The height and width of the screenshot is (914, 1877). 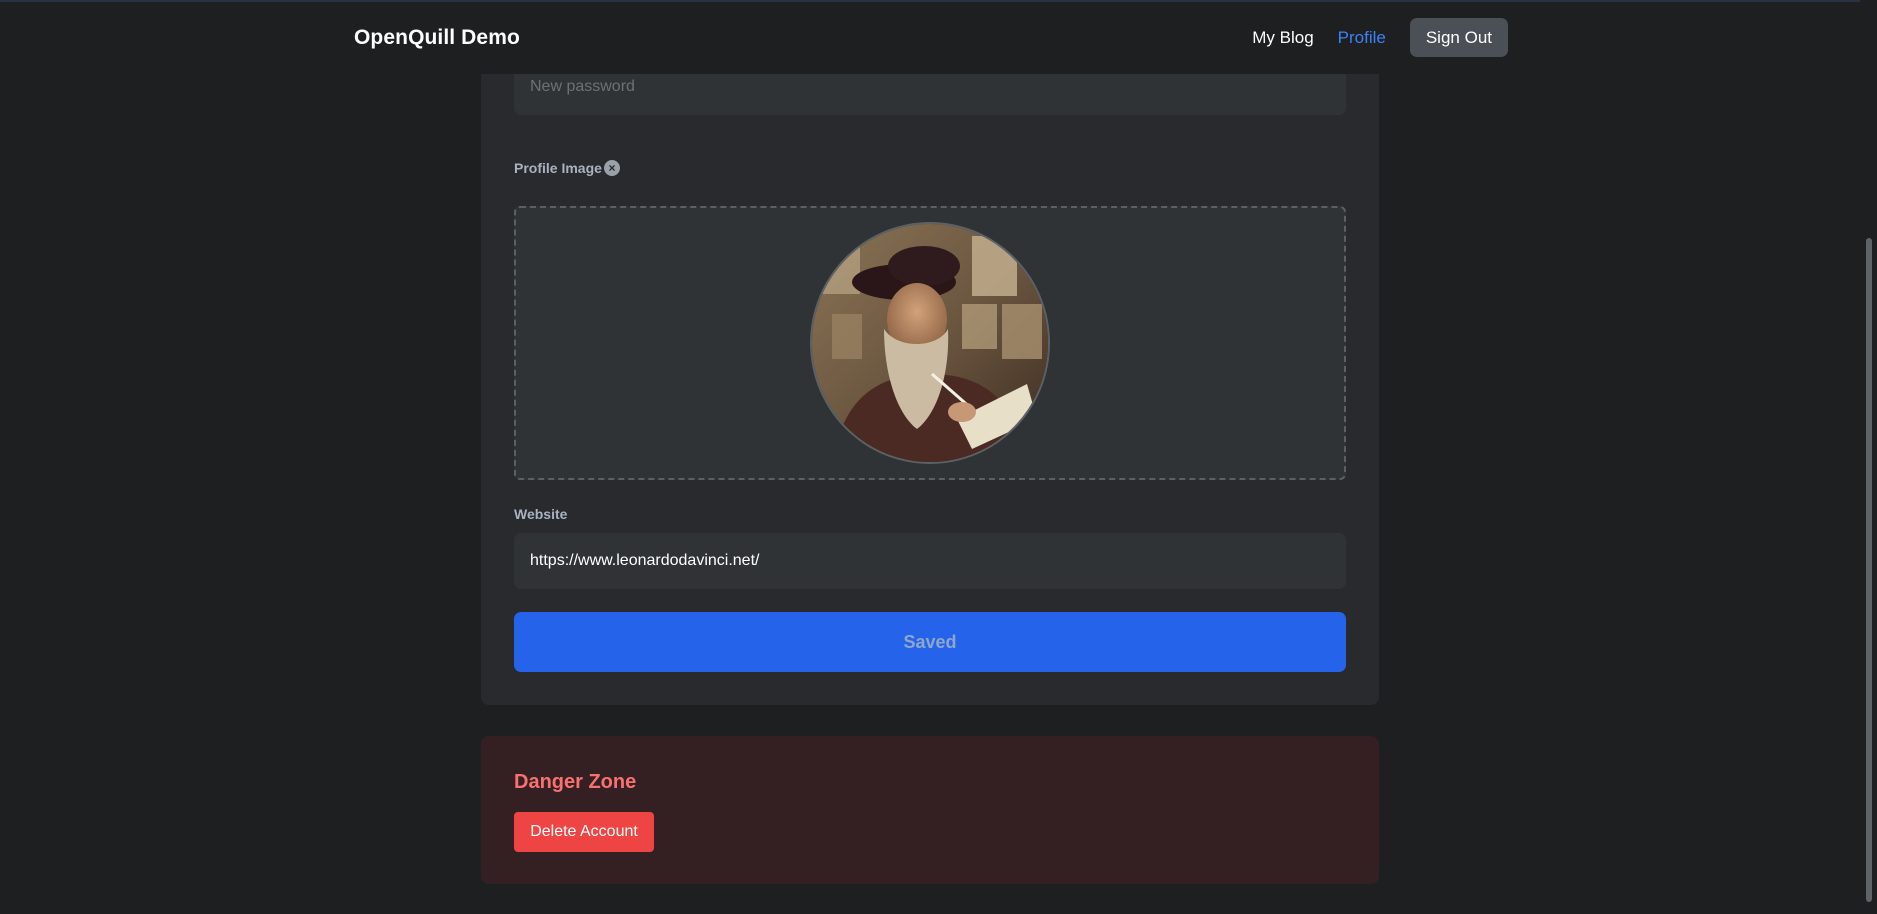 I want to click on nav-my-blog-link: My Blog, so click(x=1282, y=38).